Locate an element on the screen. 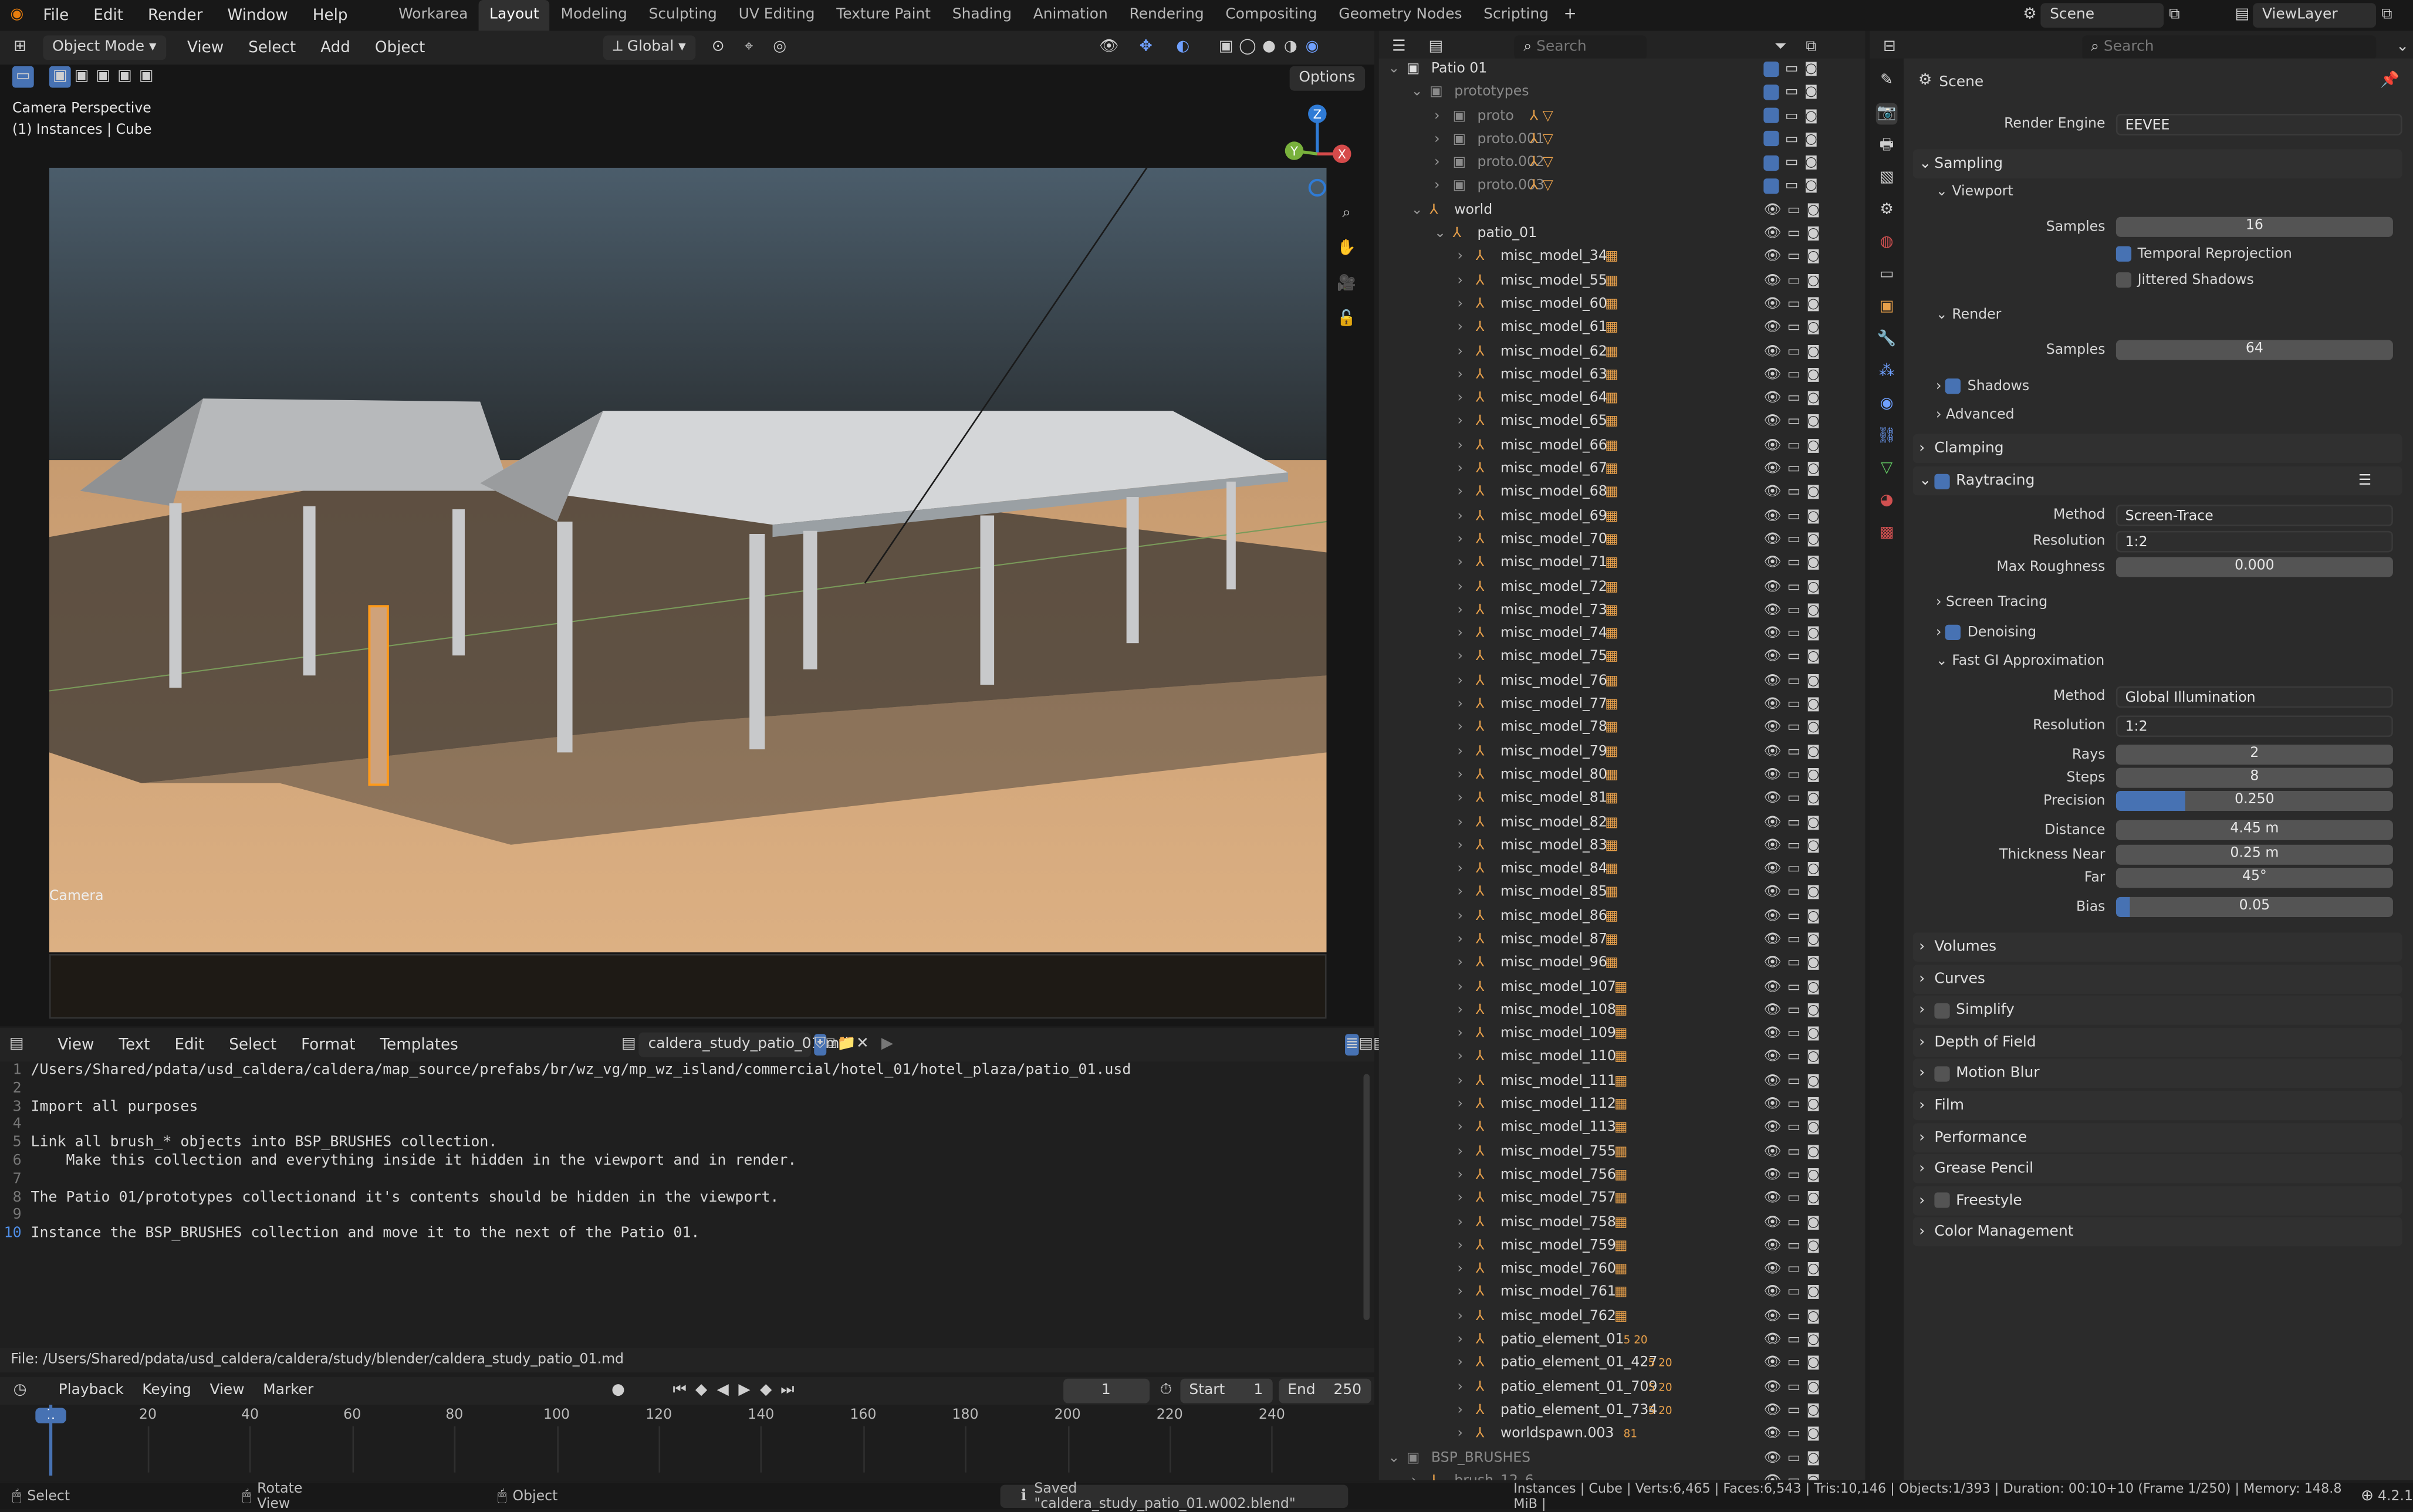  constraints-tab-icon: ⛓ is located at coordinates (1887, 437).